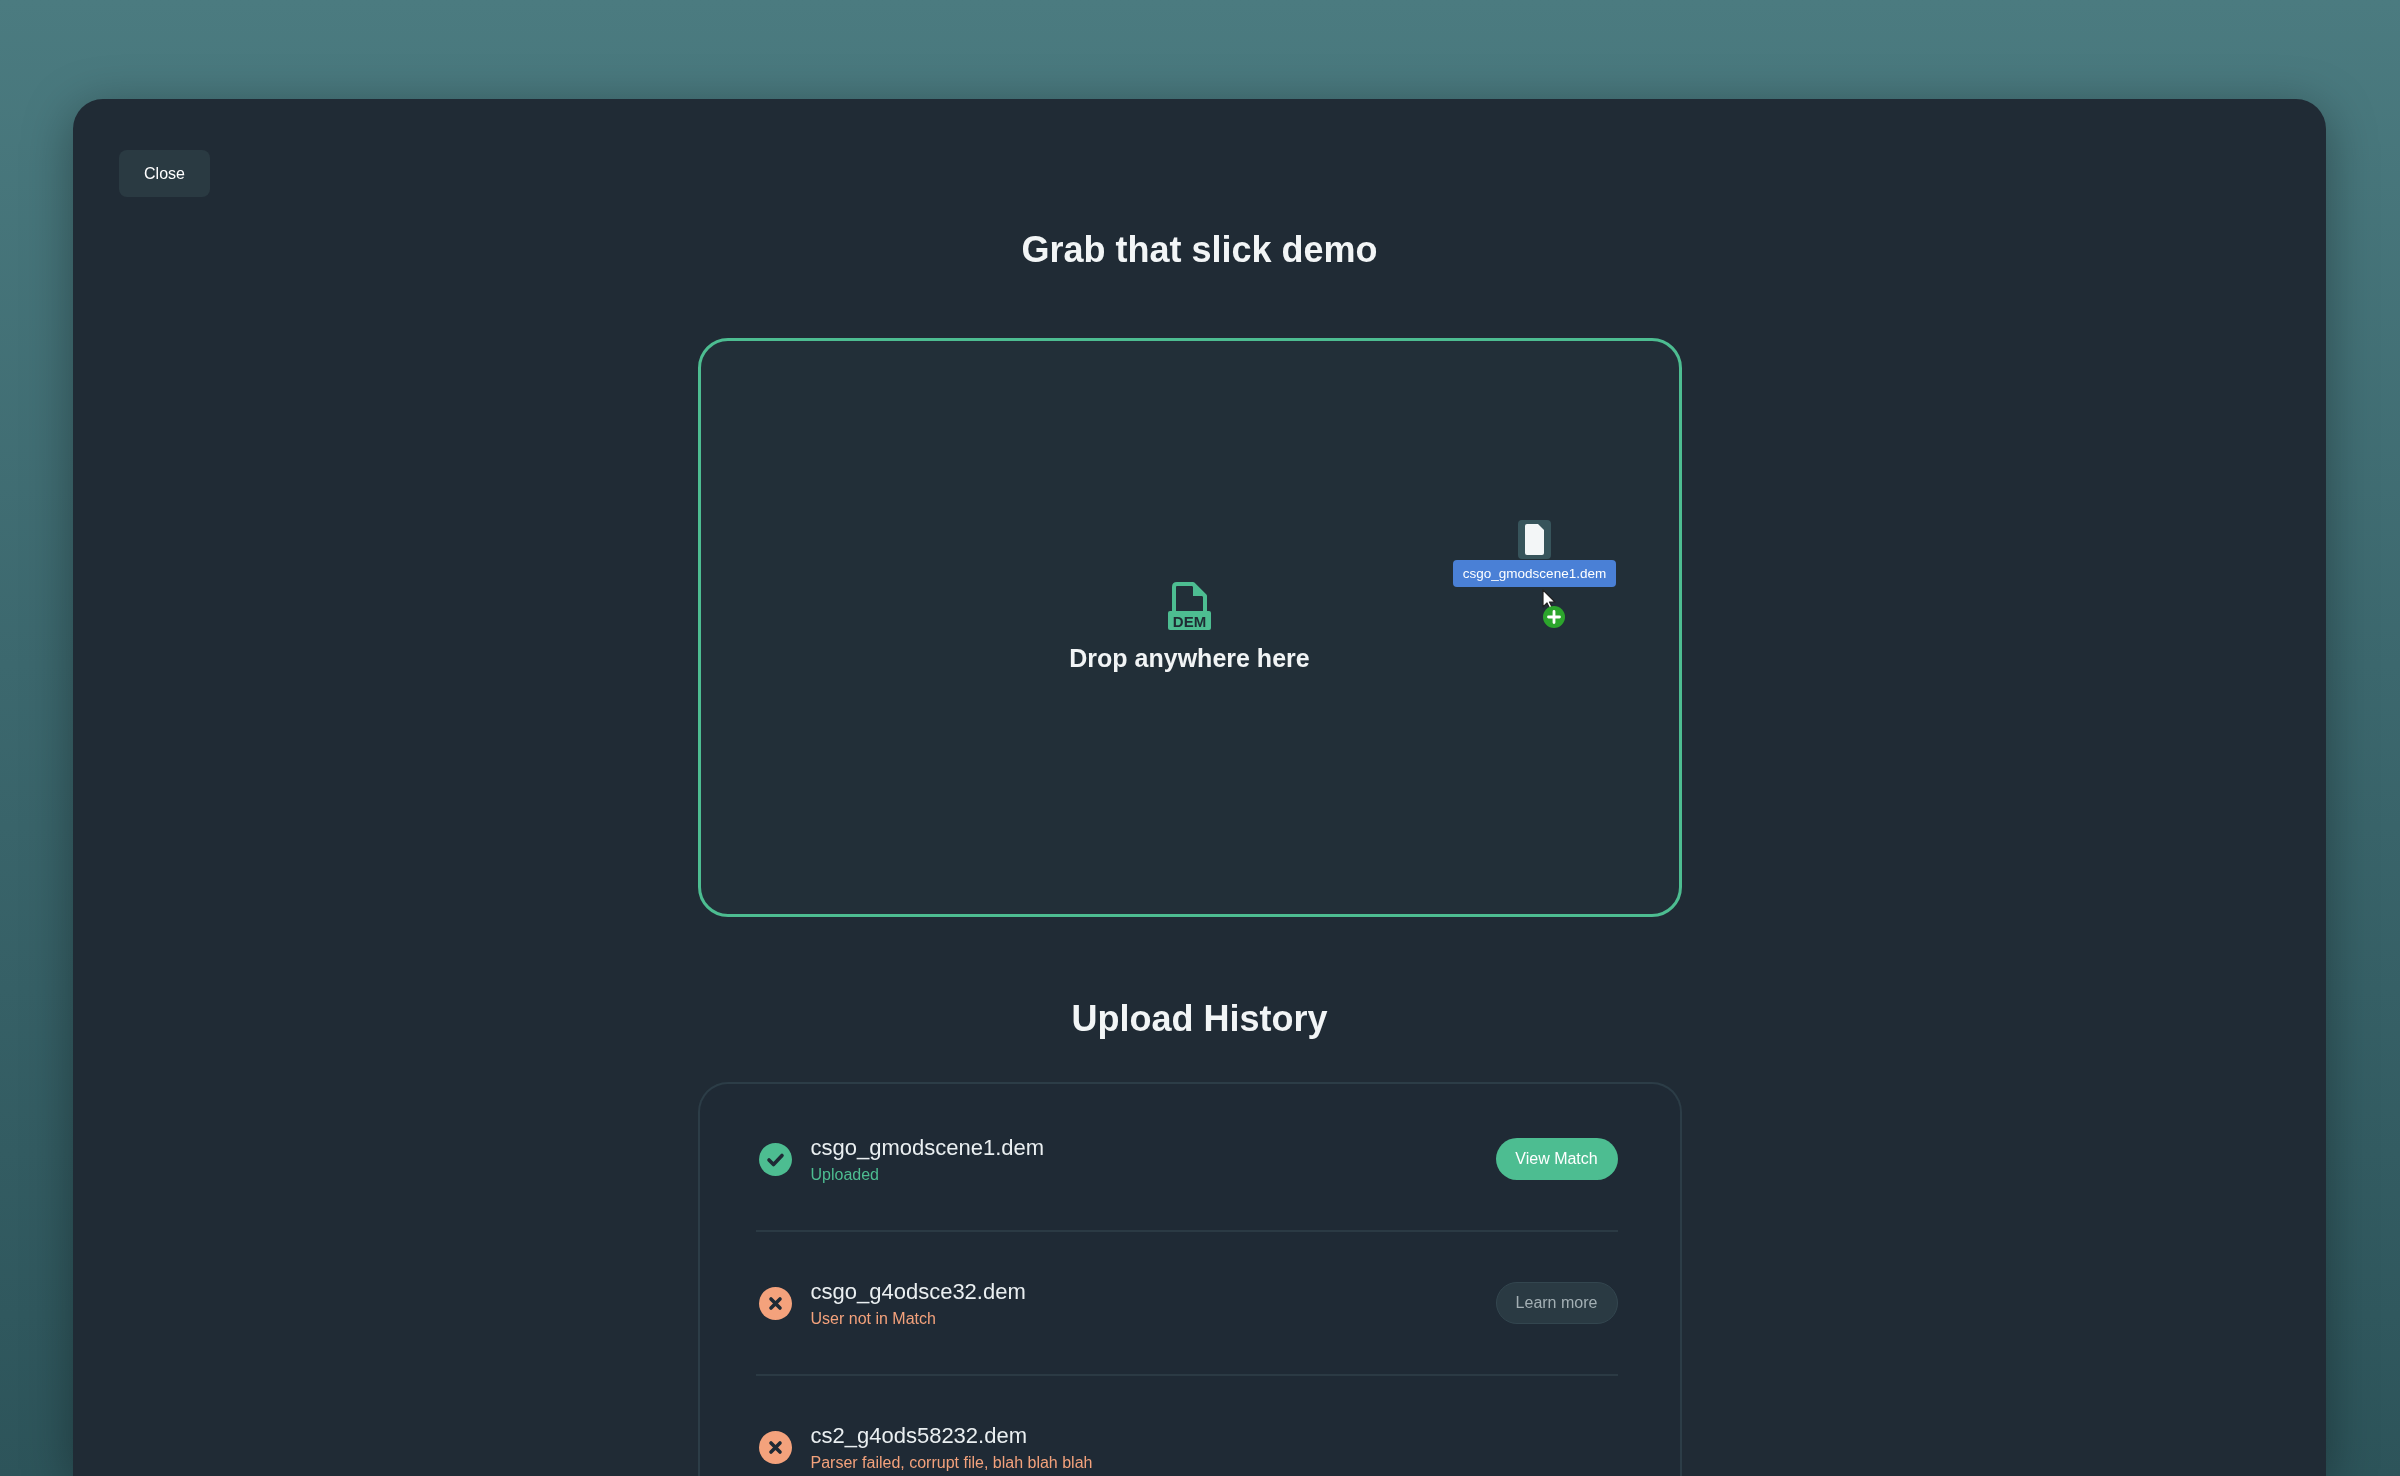 This screenshot has width=2400, height=1476. I want to click on check-circle-icon, so click(775, 1159).